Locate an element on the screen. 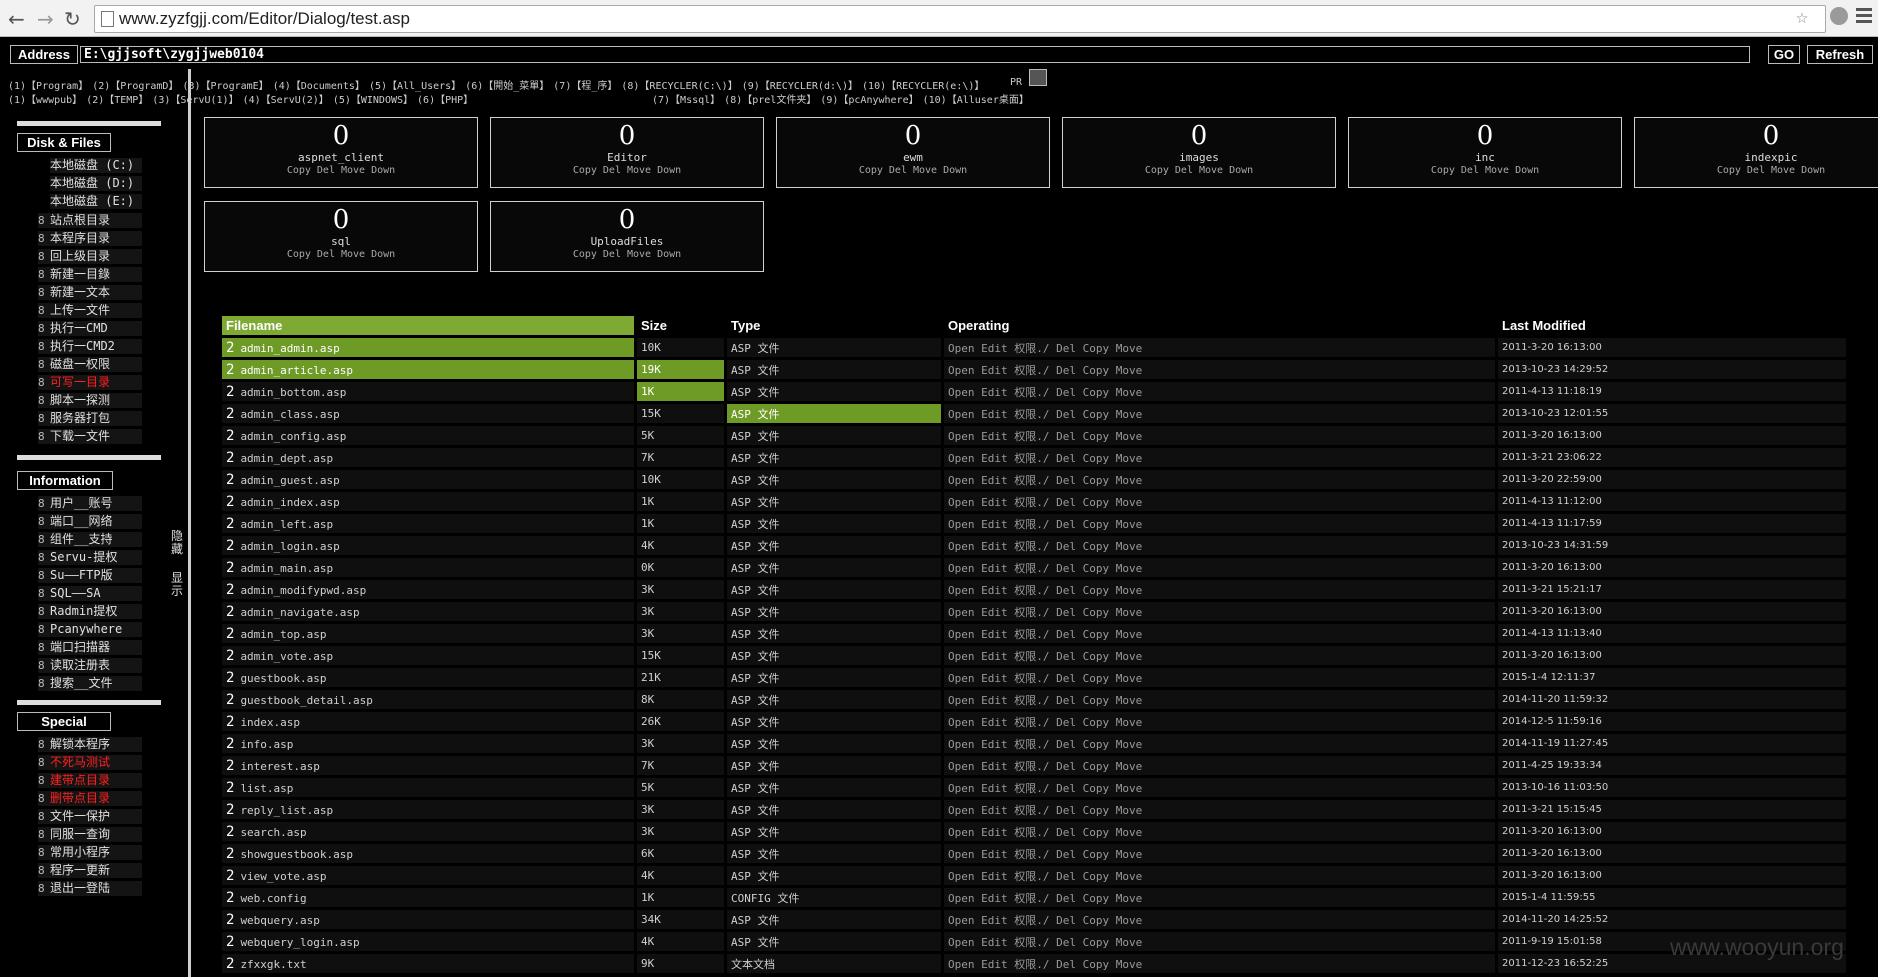 The height and width of the screenshot is (977, 1878). filename-cell: 2 admin_left.asp is located at coordinates (428, 523).